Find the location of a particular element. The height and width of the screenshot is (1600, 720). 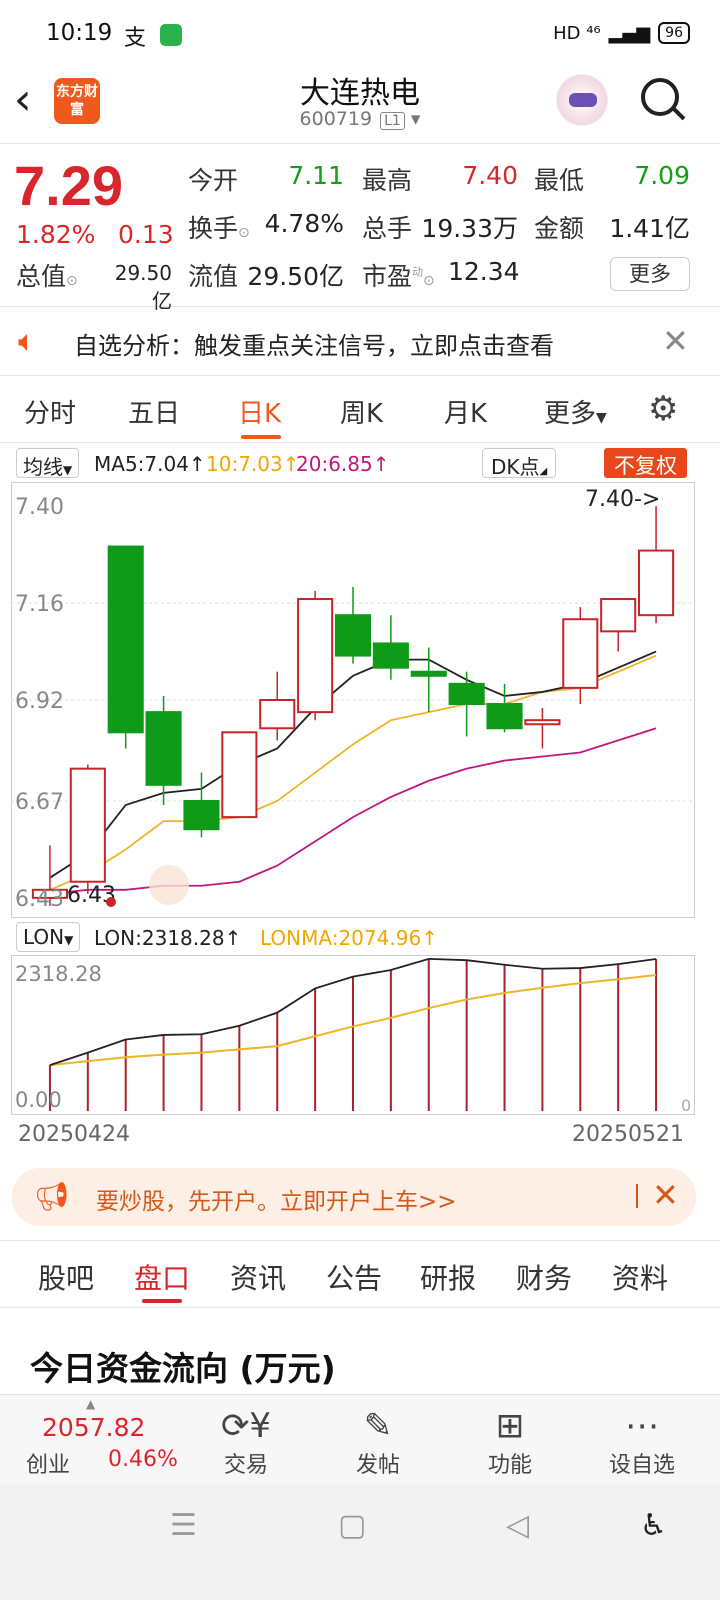

expand-icon is located at coordinates (169, 885).